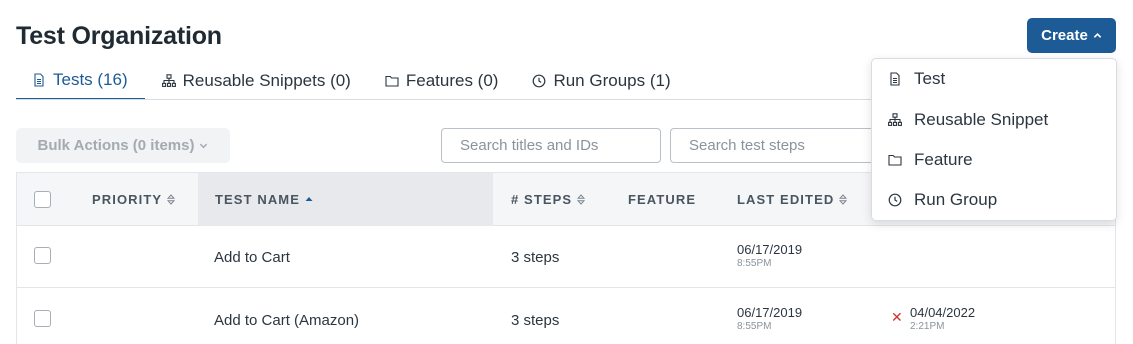 Image resolution: width=1133 pixels, height=344 pixels. What do you see at coordinates (1097, 35) in the screenshot?
I see `chevron-up-icon` at bounding box center [1097, 35].